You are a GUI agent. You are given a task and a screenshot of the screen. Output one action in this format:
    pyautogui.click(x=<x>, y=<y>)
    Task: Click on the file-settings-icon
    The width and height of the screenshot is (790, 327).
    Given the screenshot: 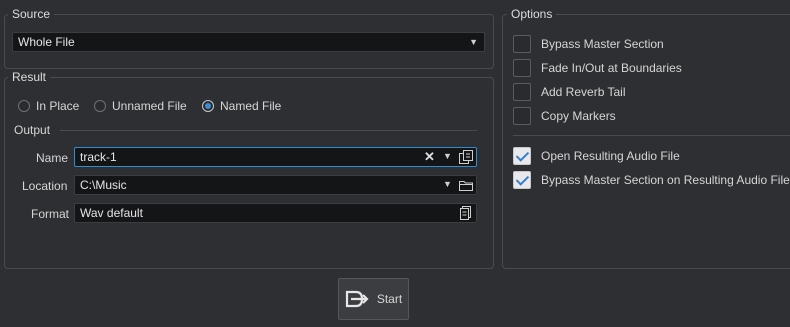 What is the action you would take?
    pyautogui.click(x=466, y=214)
    